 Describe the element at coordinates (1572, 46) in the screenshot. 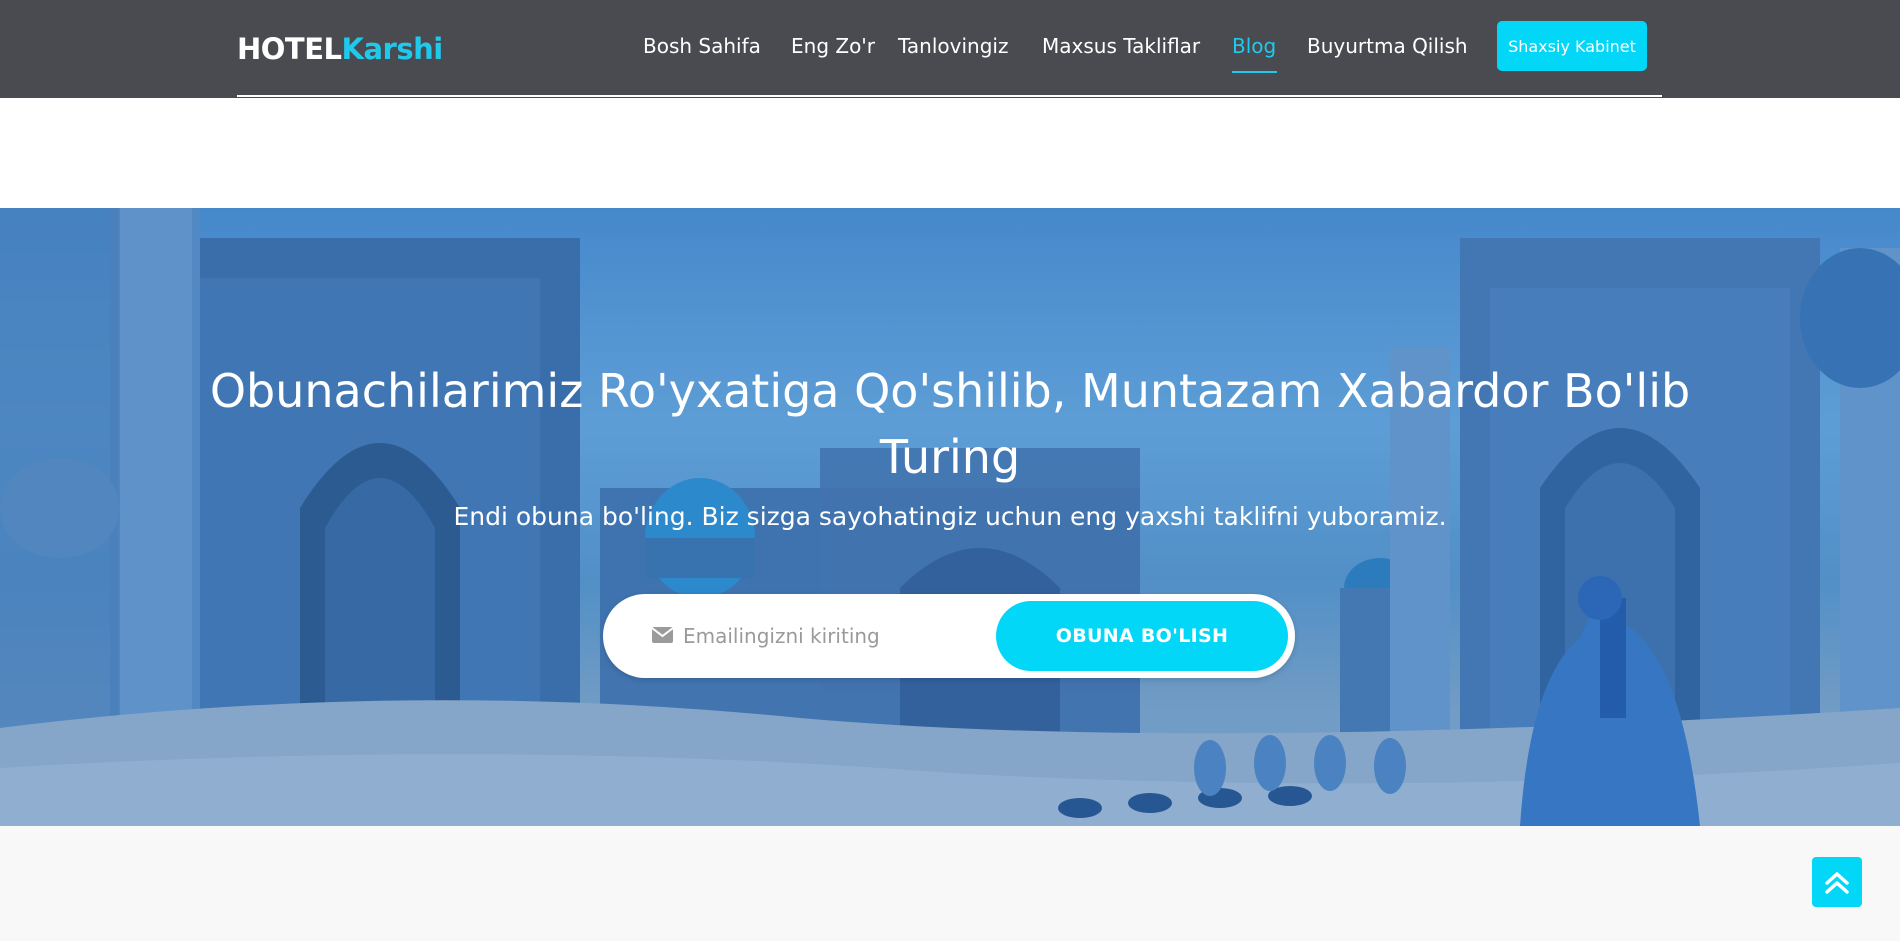

I see `personal-cabinet-button: Shaxsiy Kabinet` at that location.